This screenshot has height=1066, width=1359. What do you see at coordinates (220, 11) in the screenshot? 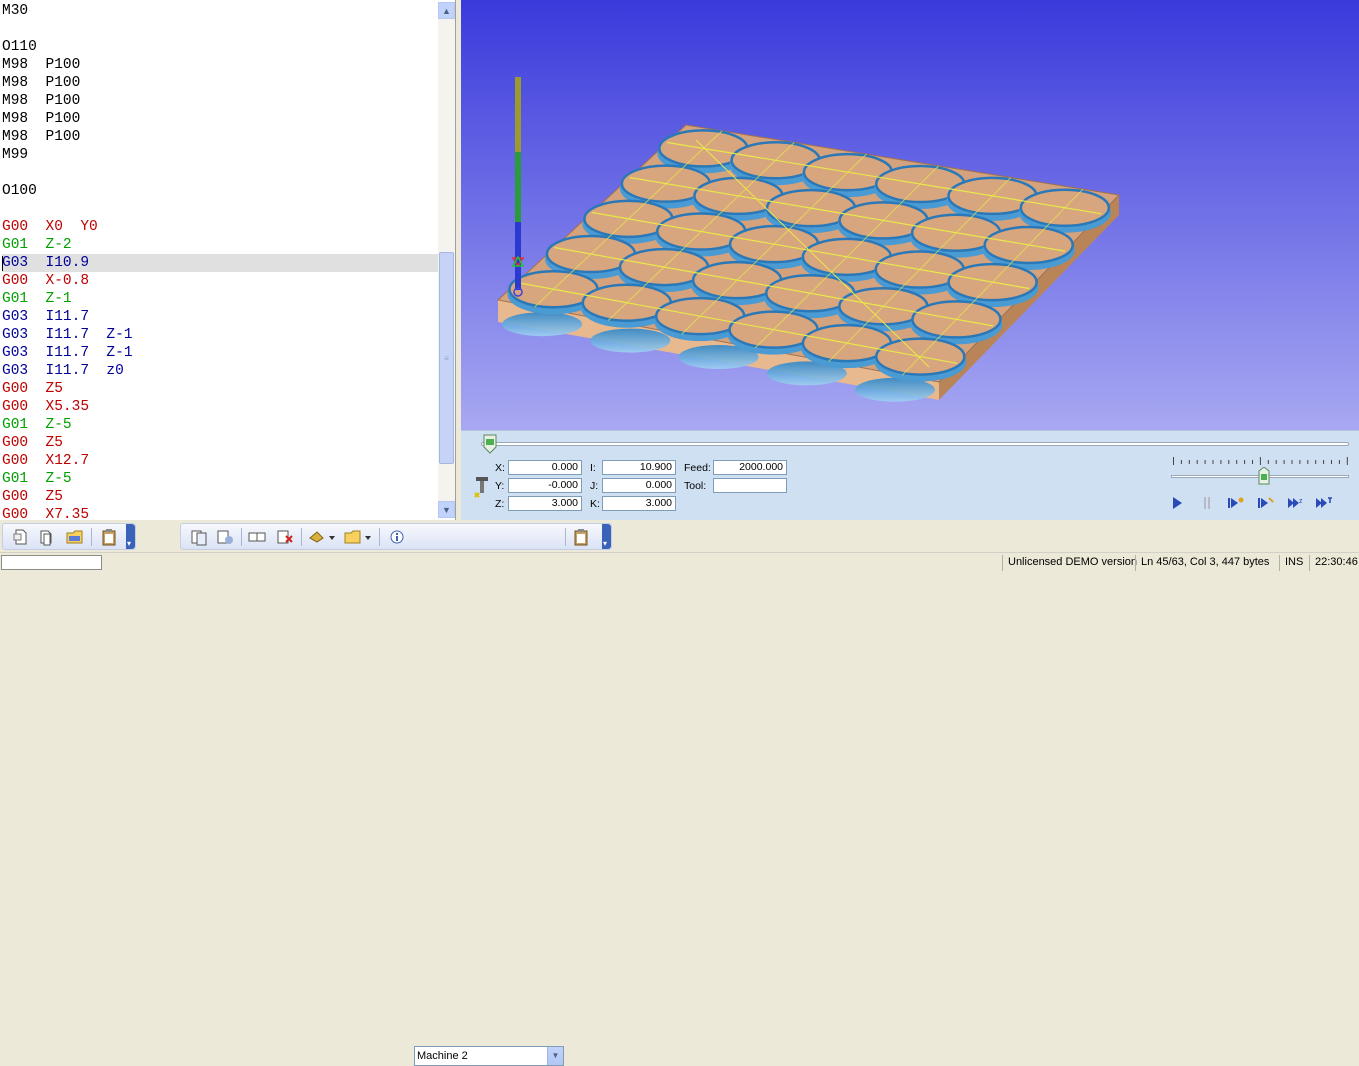
I see `code-line: M30` at bounding box center [220, 11].